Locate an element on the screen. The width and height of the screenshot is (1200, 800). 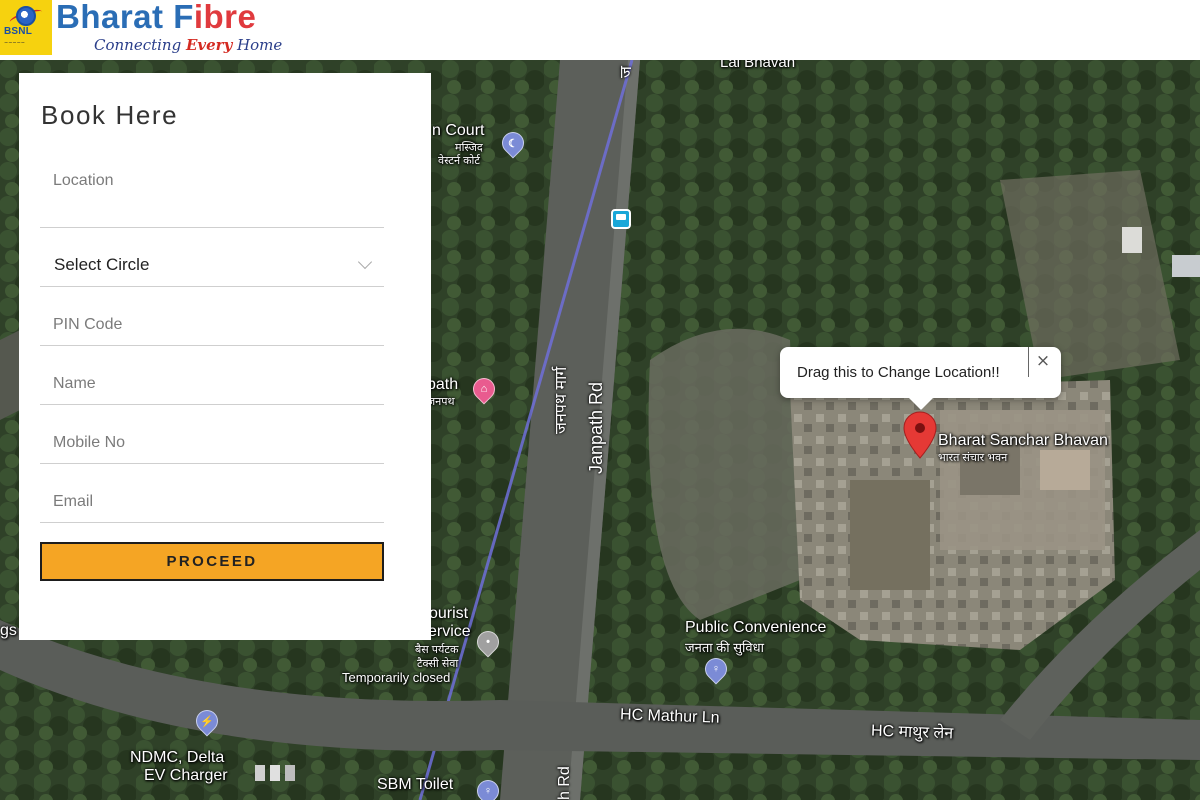
proceed-button: PROCEED is located at coordinates (212, 561).